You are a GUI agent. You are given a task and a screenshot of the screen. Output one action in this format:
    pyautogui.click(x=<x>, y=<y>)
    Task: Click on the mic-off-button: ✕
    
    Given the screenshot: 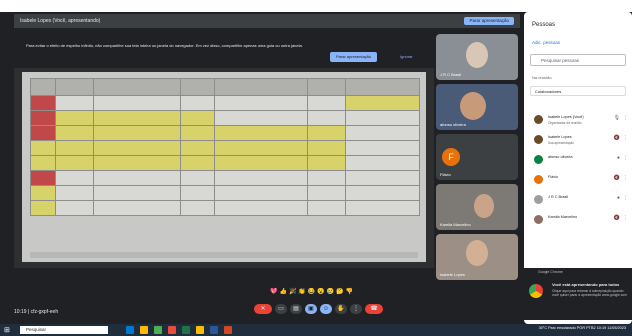 What is the action you would take?
    pyautogui.click(x=263, y=309)
    